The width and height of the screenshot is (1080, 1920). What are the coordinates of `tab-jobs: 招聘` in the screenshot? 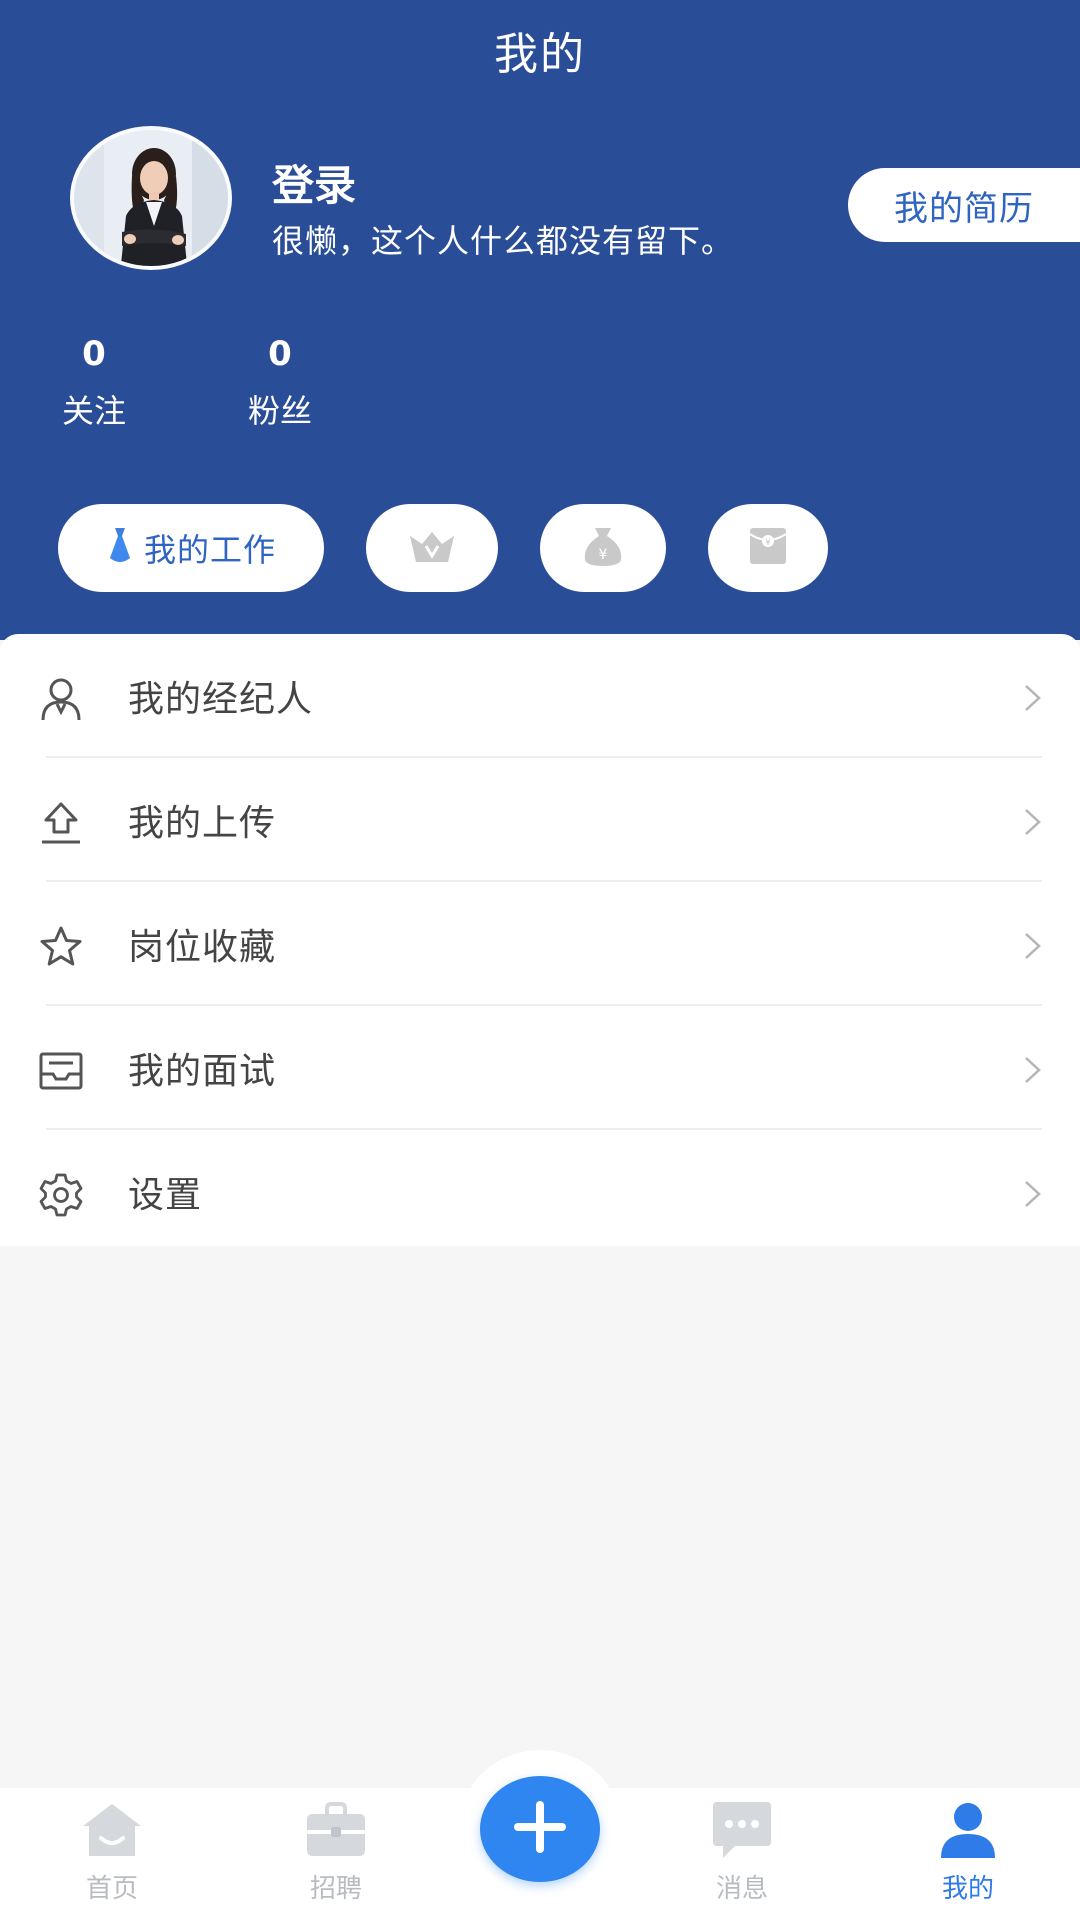 It's located at (336, 1852).